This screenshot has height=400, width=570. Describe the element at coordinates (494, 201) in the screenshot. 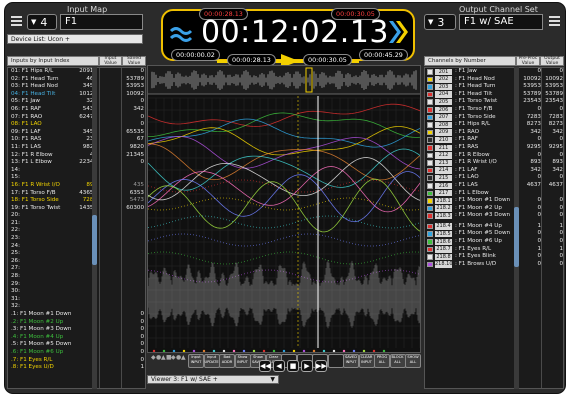

I see `channel-row: 218.1: F1 Moon #1 Down 0 0` at that location.